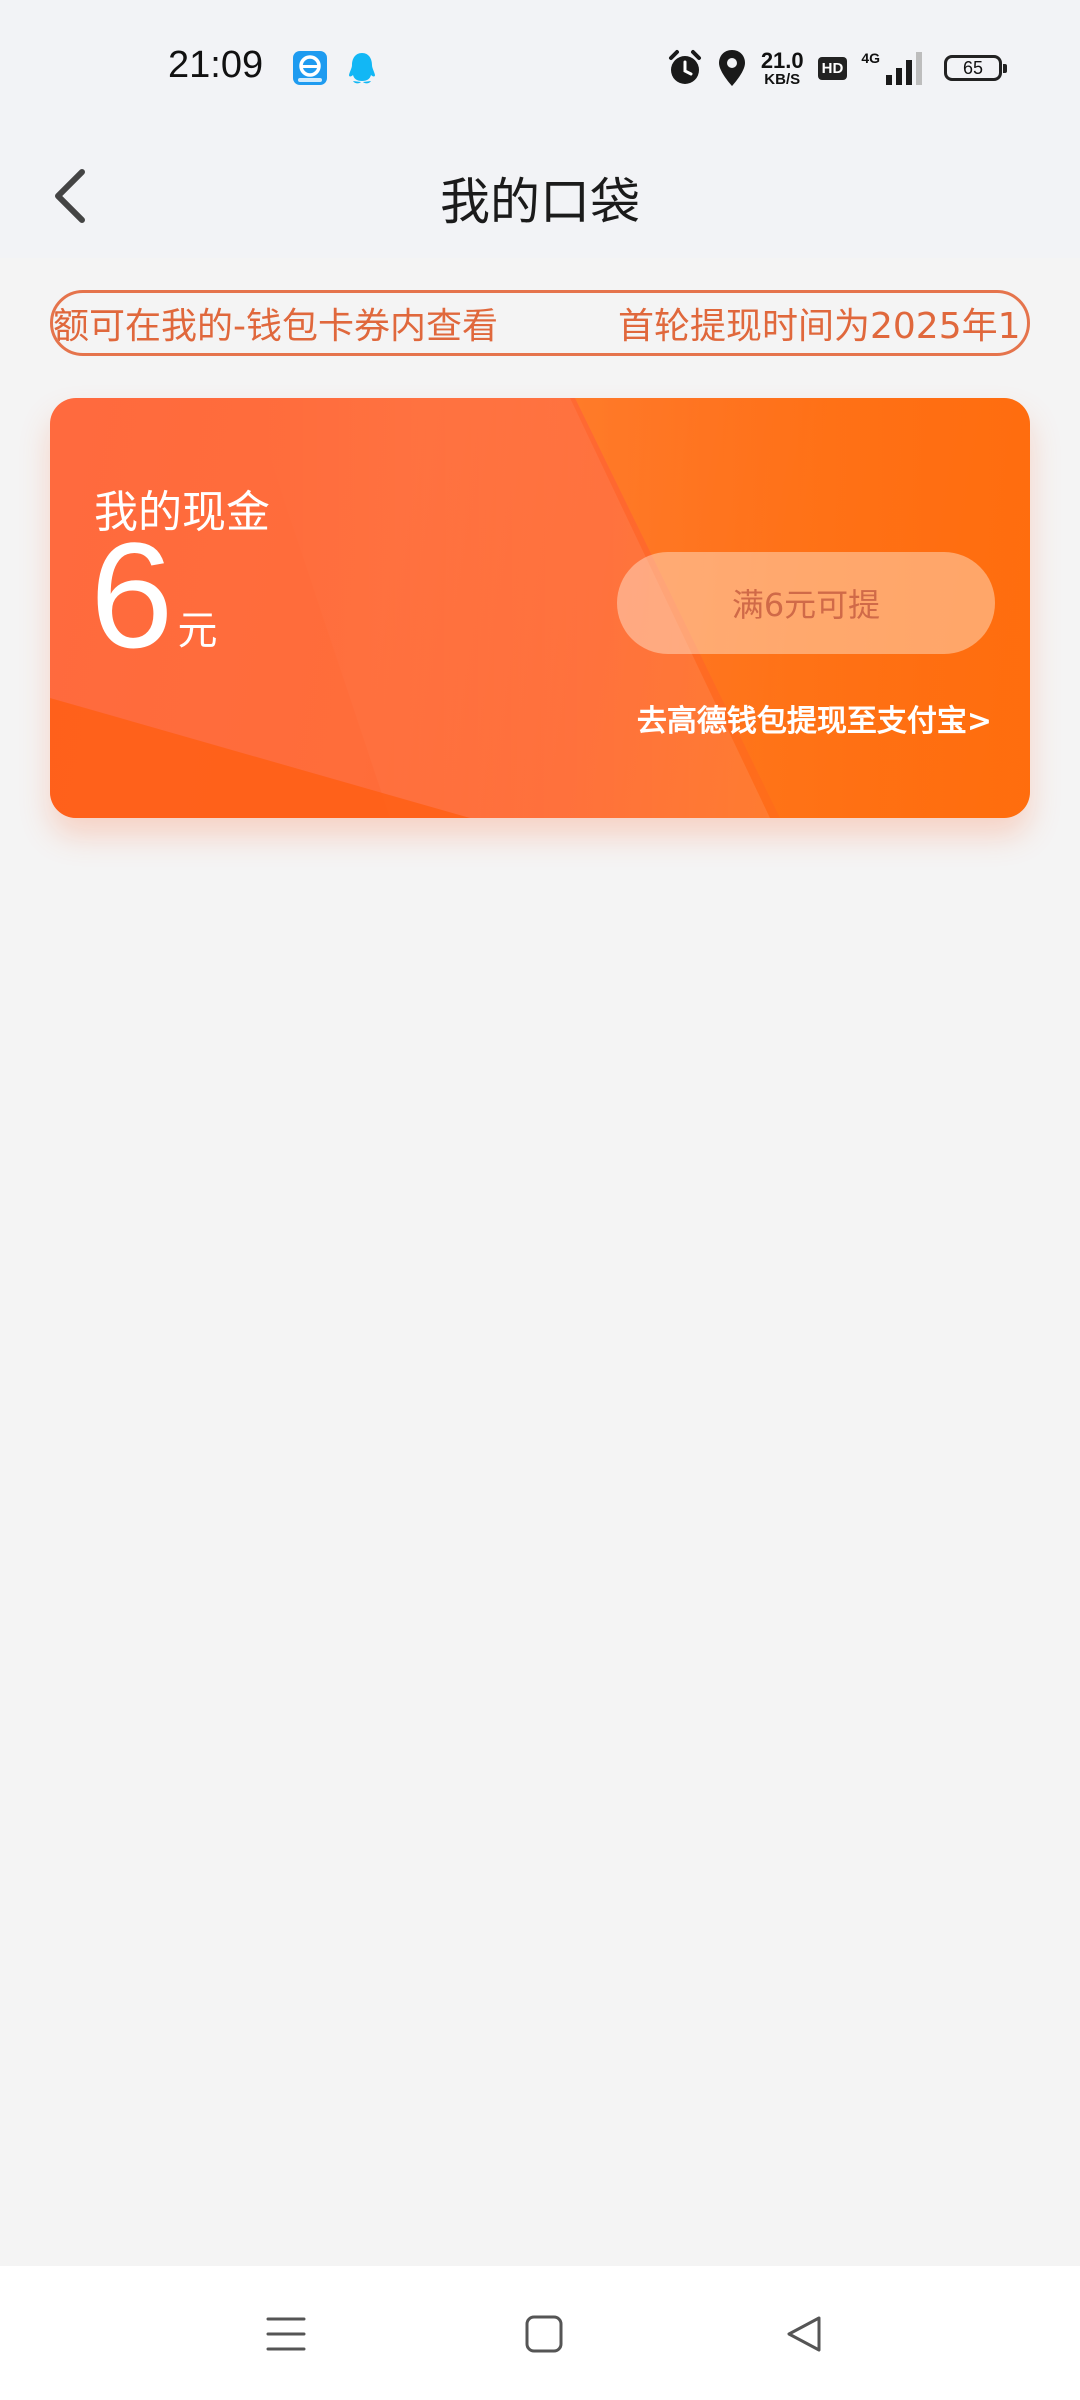  Describe the element at coordinates (540, 202) in the screenshot. I see `page-title: 我的口袋` at that location.